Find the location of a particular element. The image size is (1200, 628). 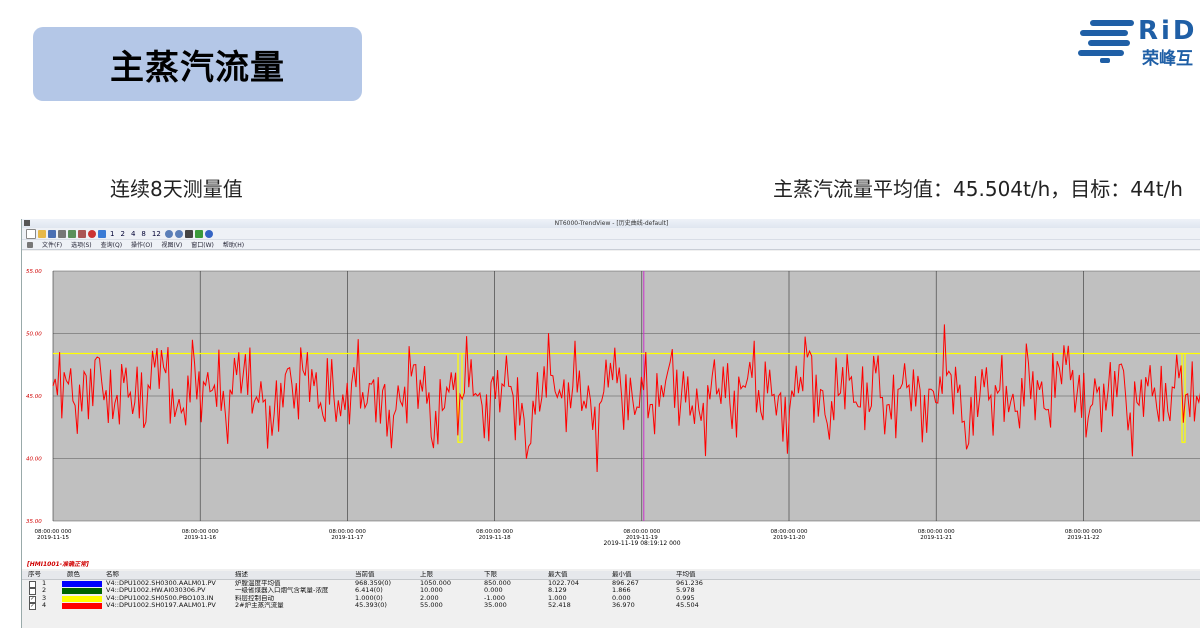

header-max: 最大值 is located at coordinates (558, 575).